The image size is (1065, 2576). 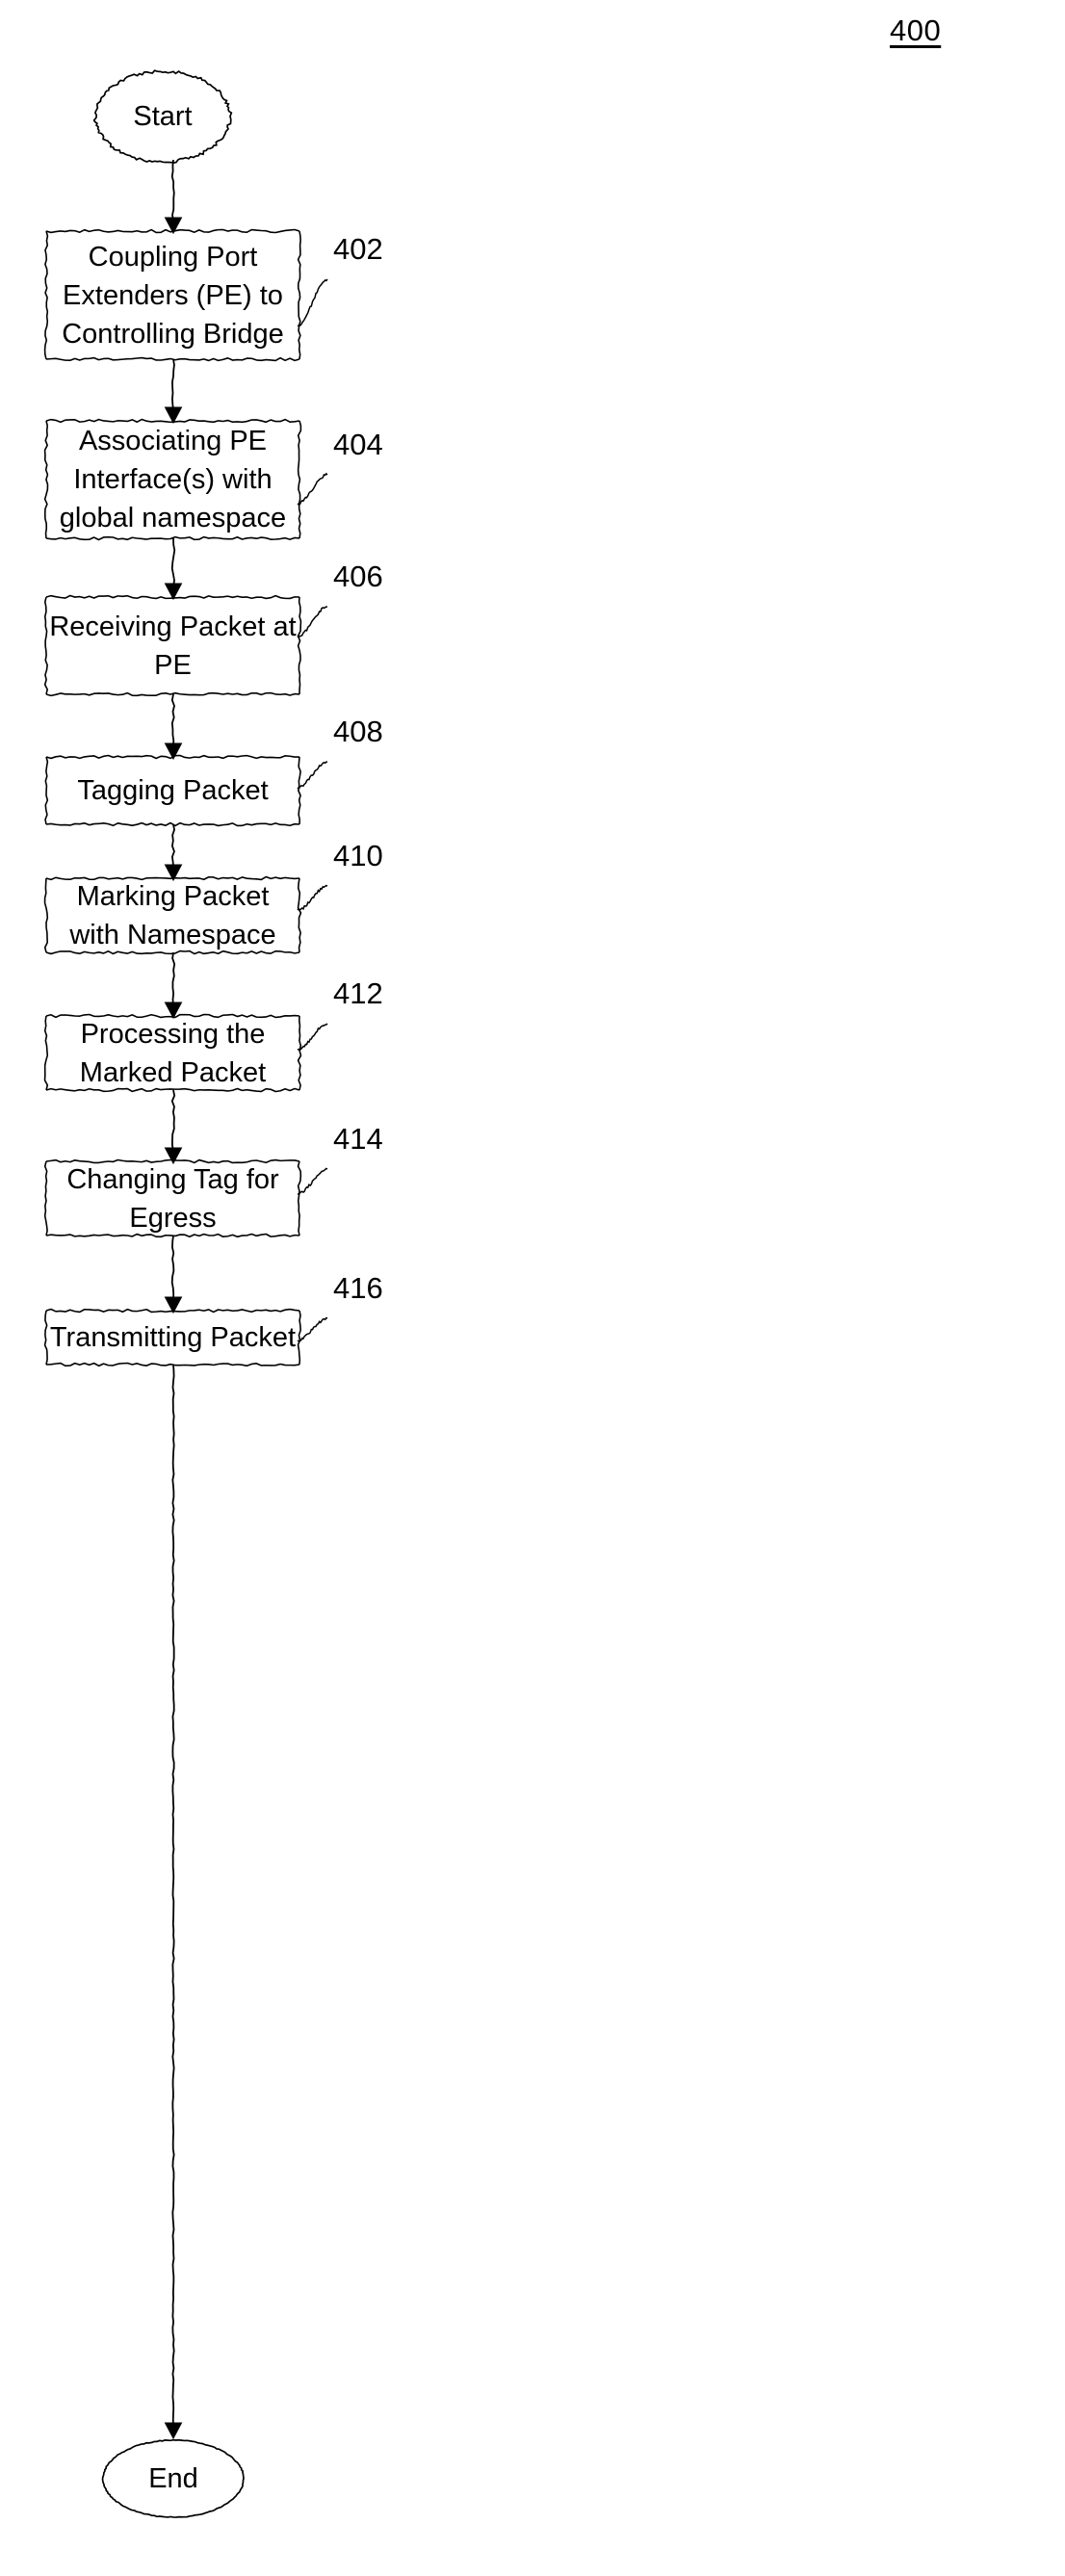 What do you see at coordinates (358, 993) in the screenshot?
I see `ref-number-412: 412` at bounding box center [358, 993].